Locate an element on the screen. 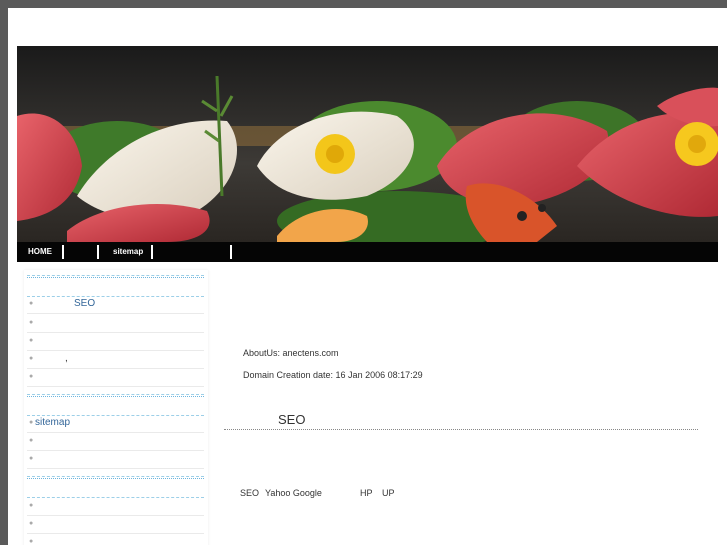 Image resolution: width=727 pixels, height=545 pixels. sidebar: ● SEO ● ● ●, ● ● sitemap ● ● ● ● ● is located at coordinates (116, 407).